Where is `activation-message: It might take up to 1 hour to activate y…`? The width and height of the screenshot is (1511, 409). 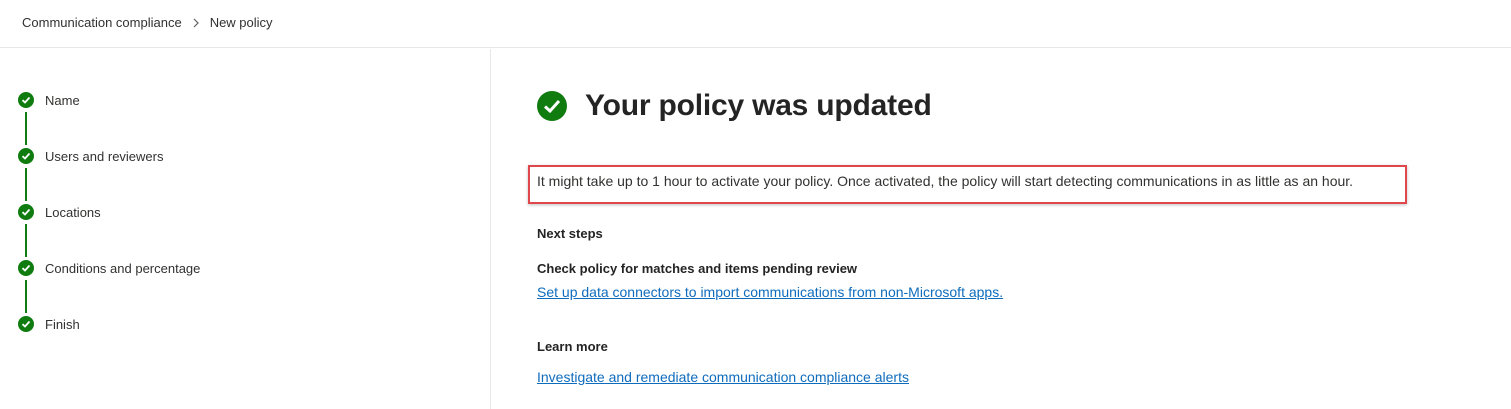
activation-message: It might take up to 1 hour to activate y… is located at coordinates (945, 181).